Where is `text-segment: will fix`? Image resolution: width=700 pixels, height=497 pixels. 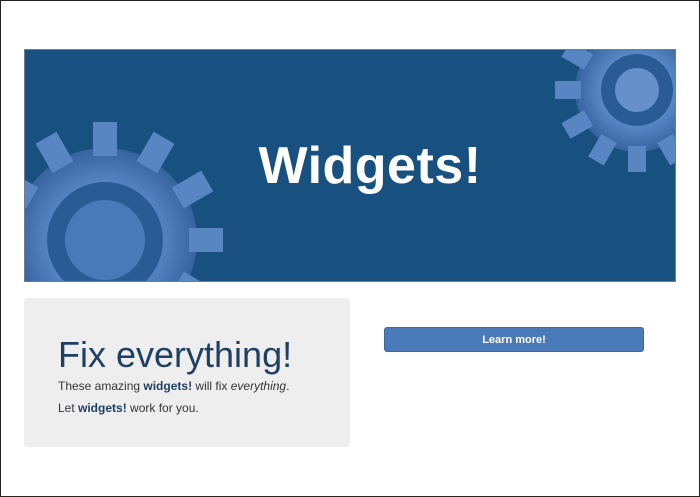
text-segment: will fix is located at coordinates (211, 386).